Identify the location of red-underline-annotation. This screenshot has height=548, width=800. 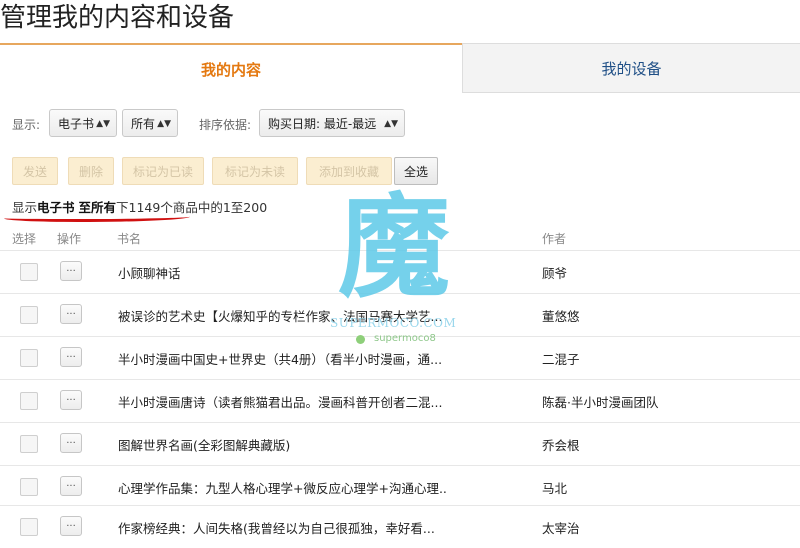
(97, 217).